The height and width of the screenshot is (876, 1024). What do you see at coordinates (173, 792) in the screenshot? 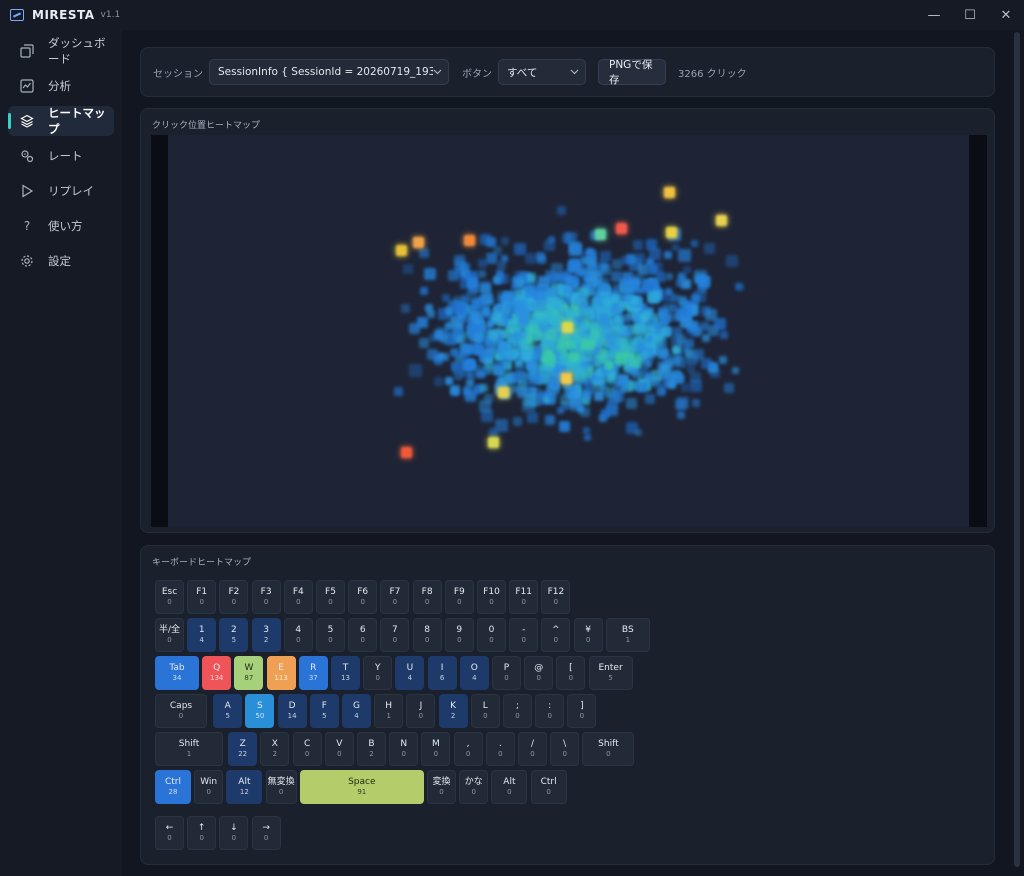
I see `key-count: 28` at bounding box center [173, 792].